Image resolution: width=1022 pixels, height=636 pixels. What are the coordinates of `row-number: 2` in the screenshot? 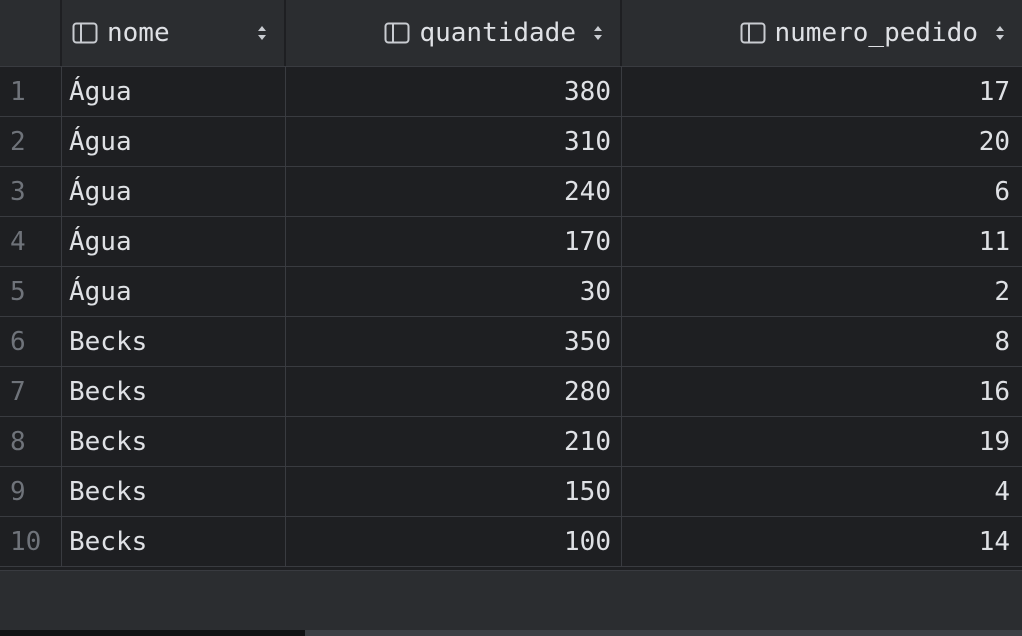 It's located at (31, 141).